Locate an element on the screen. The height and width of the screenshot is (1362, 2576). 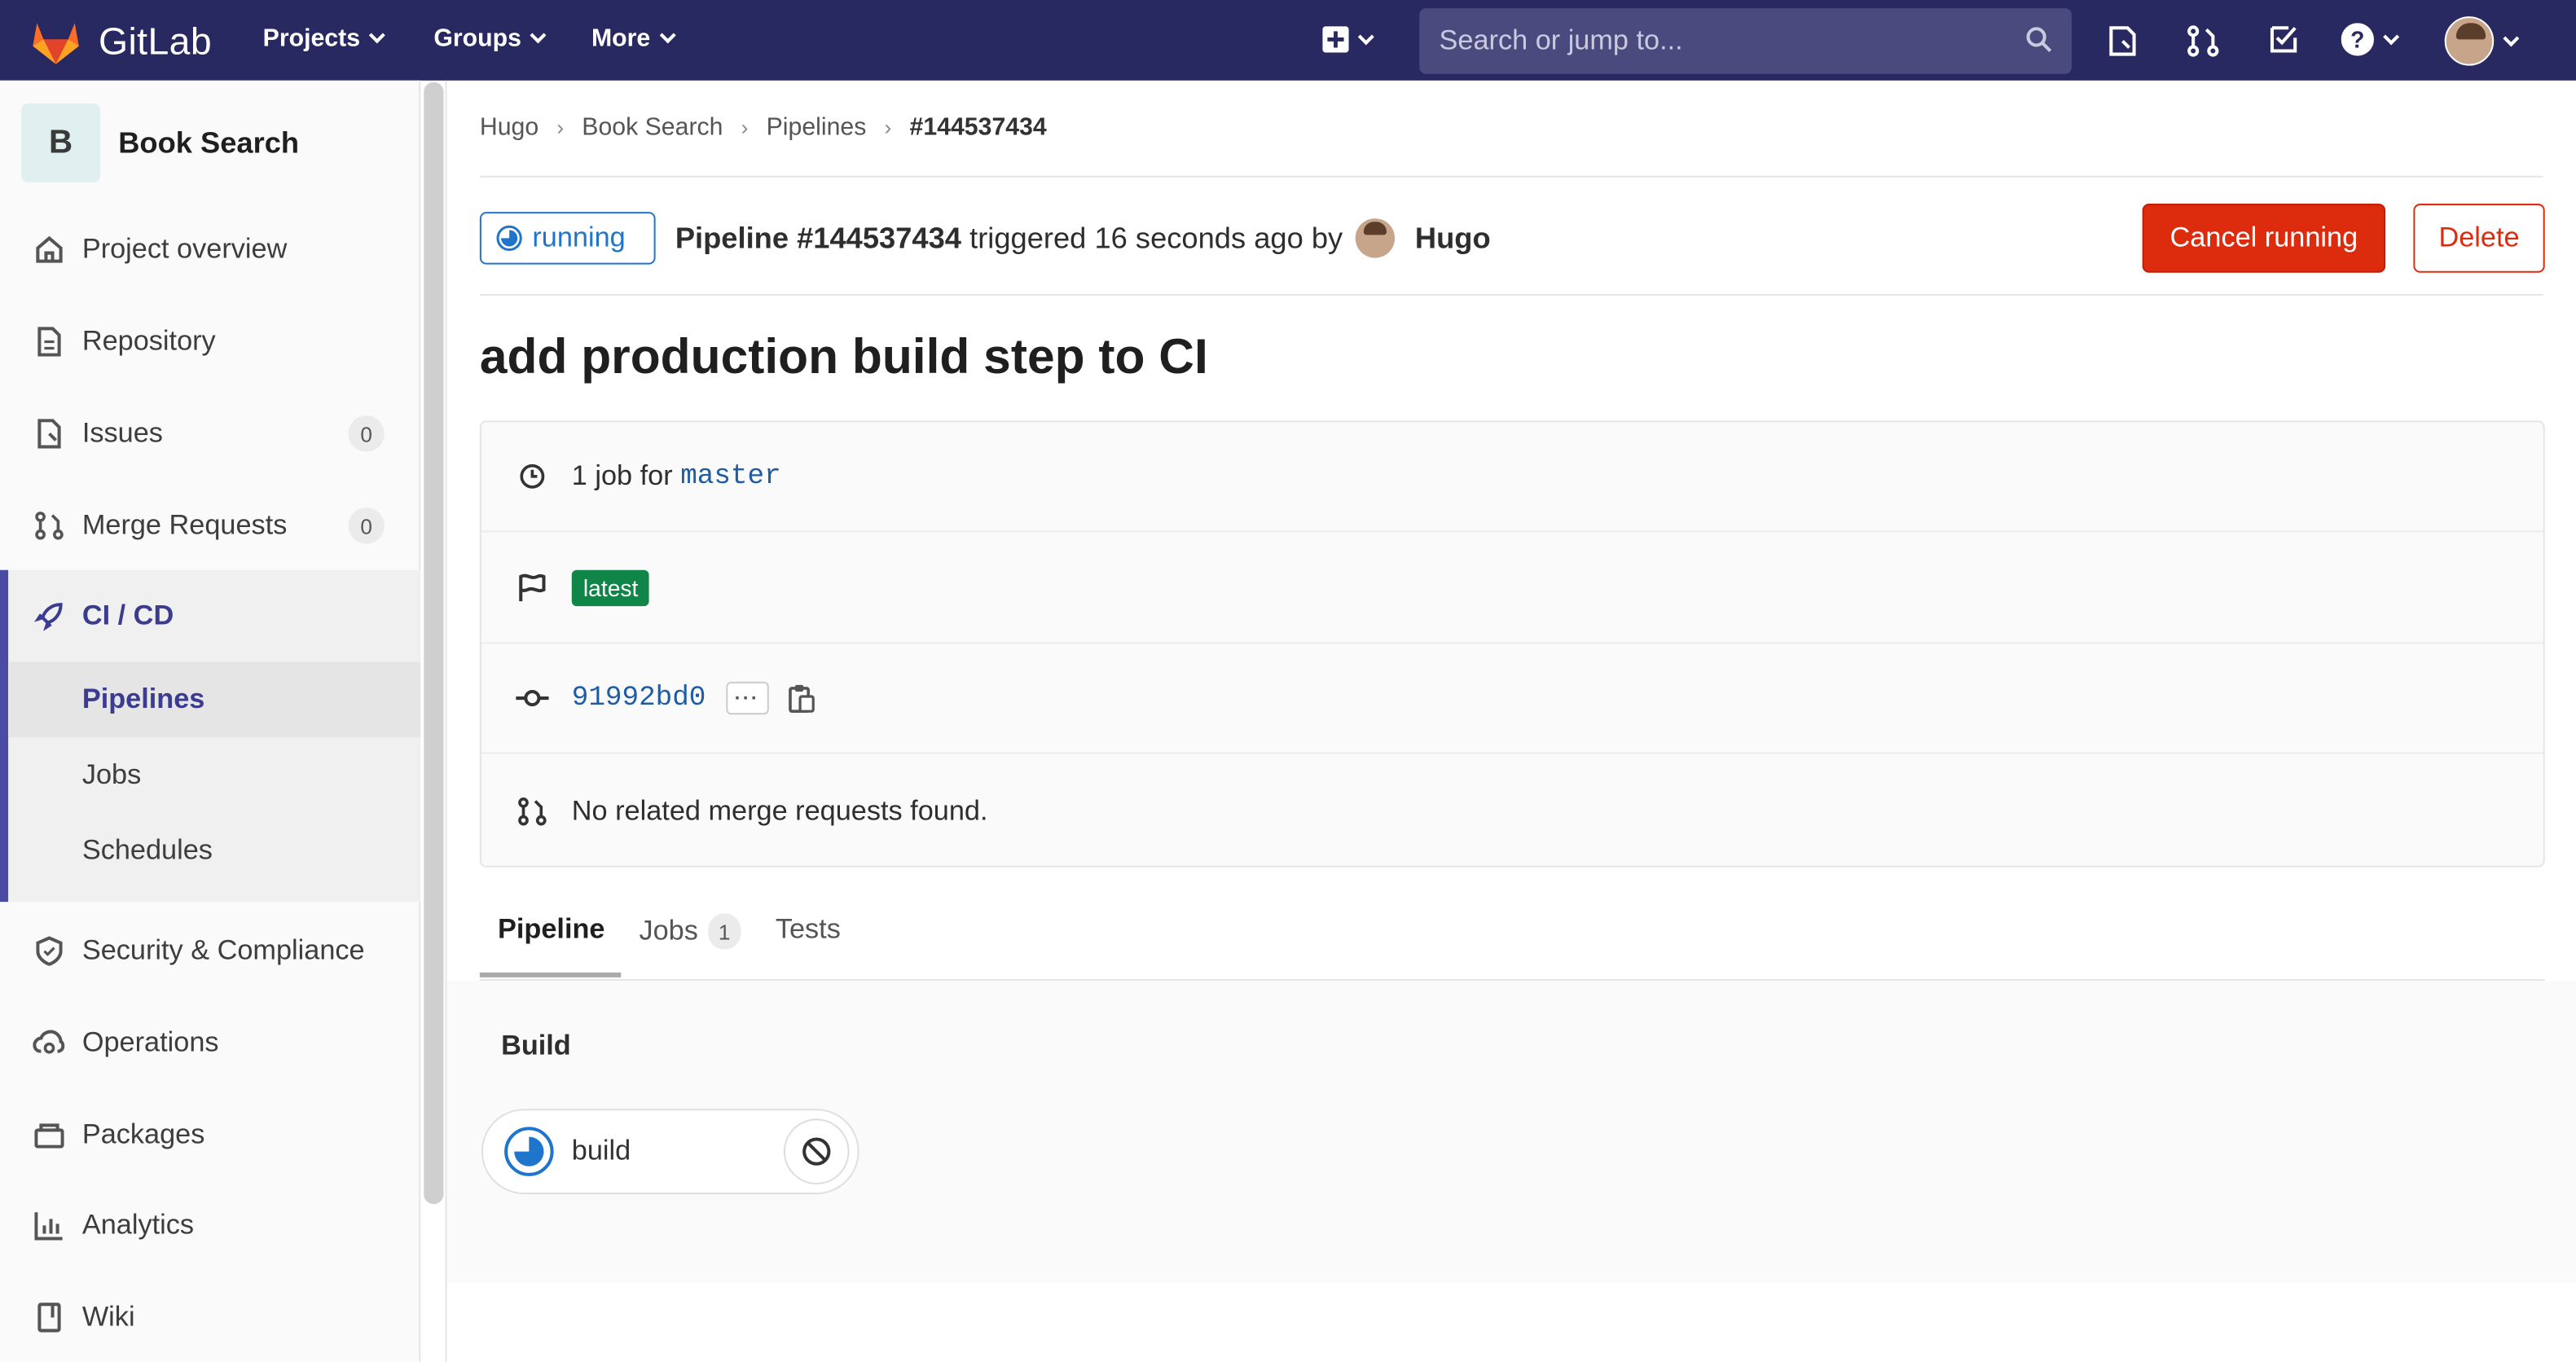
jobs-count-badge: 1 is located at coordinates (724, 931).